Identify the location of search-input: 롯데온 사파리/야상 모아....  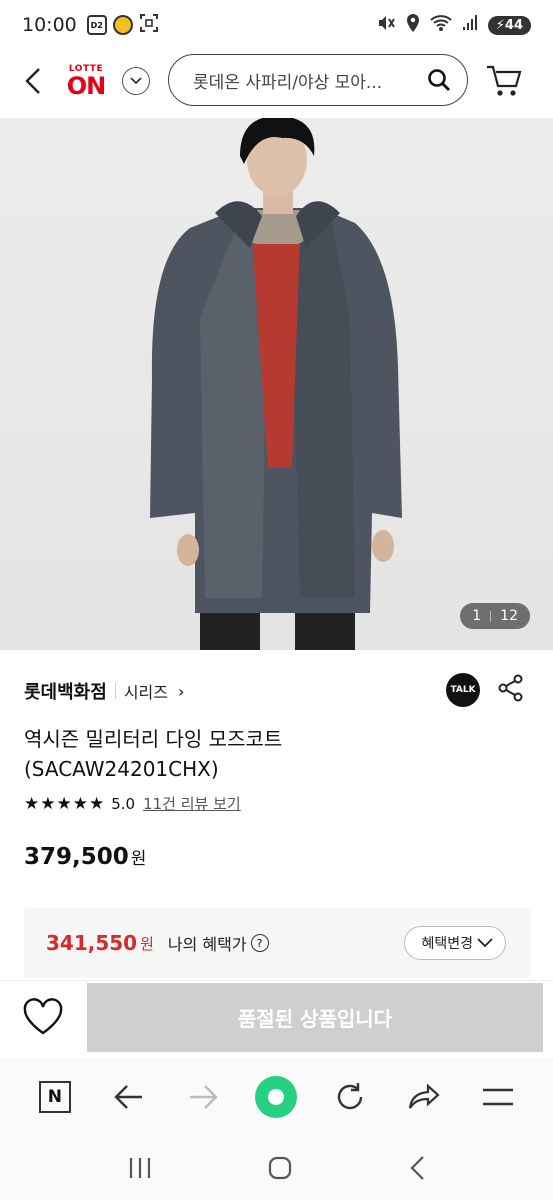
(318, 80).